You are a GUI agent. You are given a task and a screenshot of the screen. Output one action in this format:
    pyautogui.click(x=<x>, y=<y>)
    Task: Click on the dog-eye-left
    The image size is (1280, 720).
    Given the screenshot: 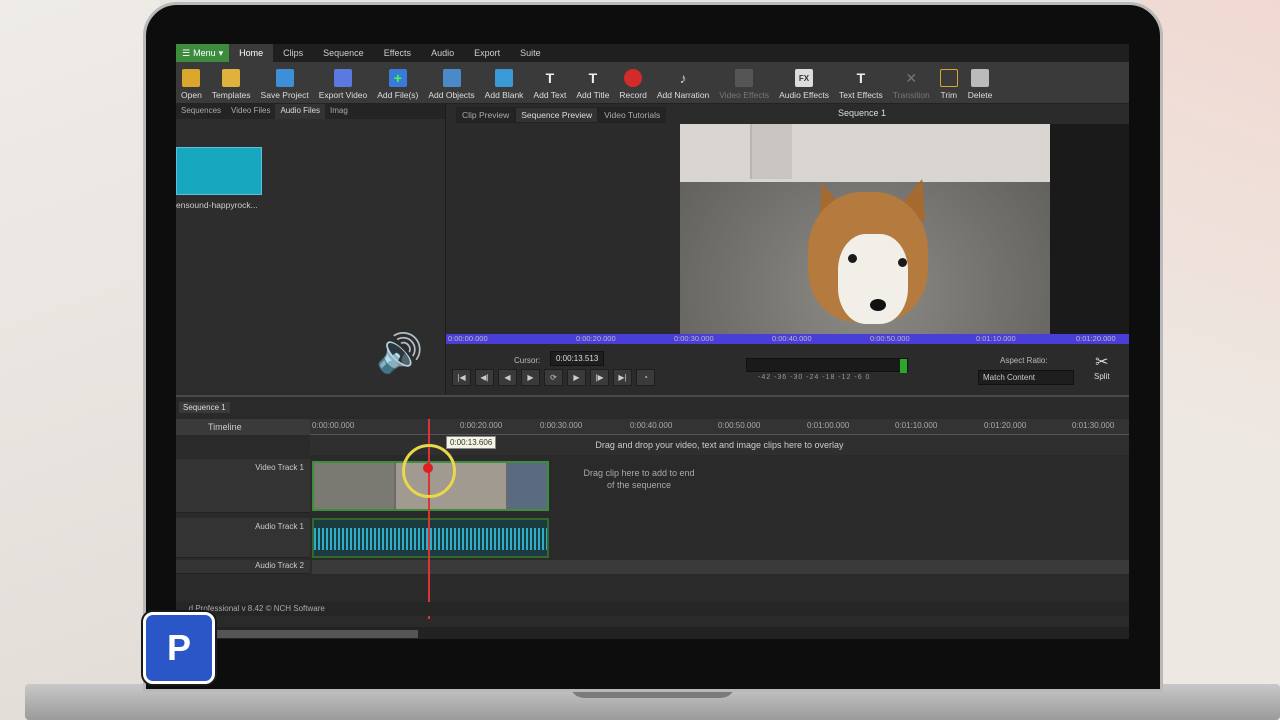 What is the action you would take?
    pyautogui.click(x=852, y=258)
    